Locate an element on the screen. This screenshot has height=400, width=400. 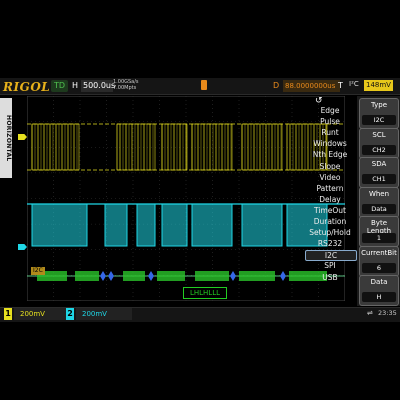
menu-item-edge: Edge is located at coordinates (330, 110).